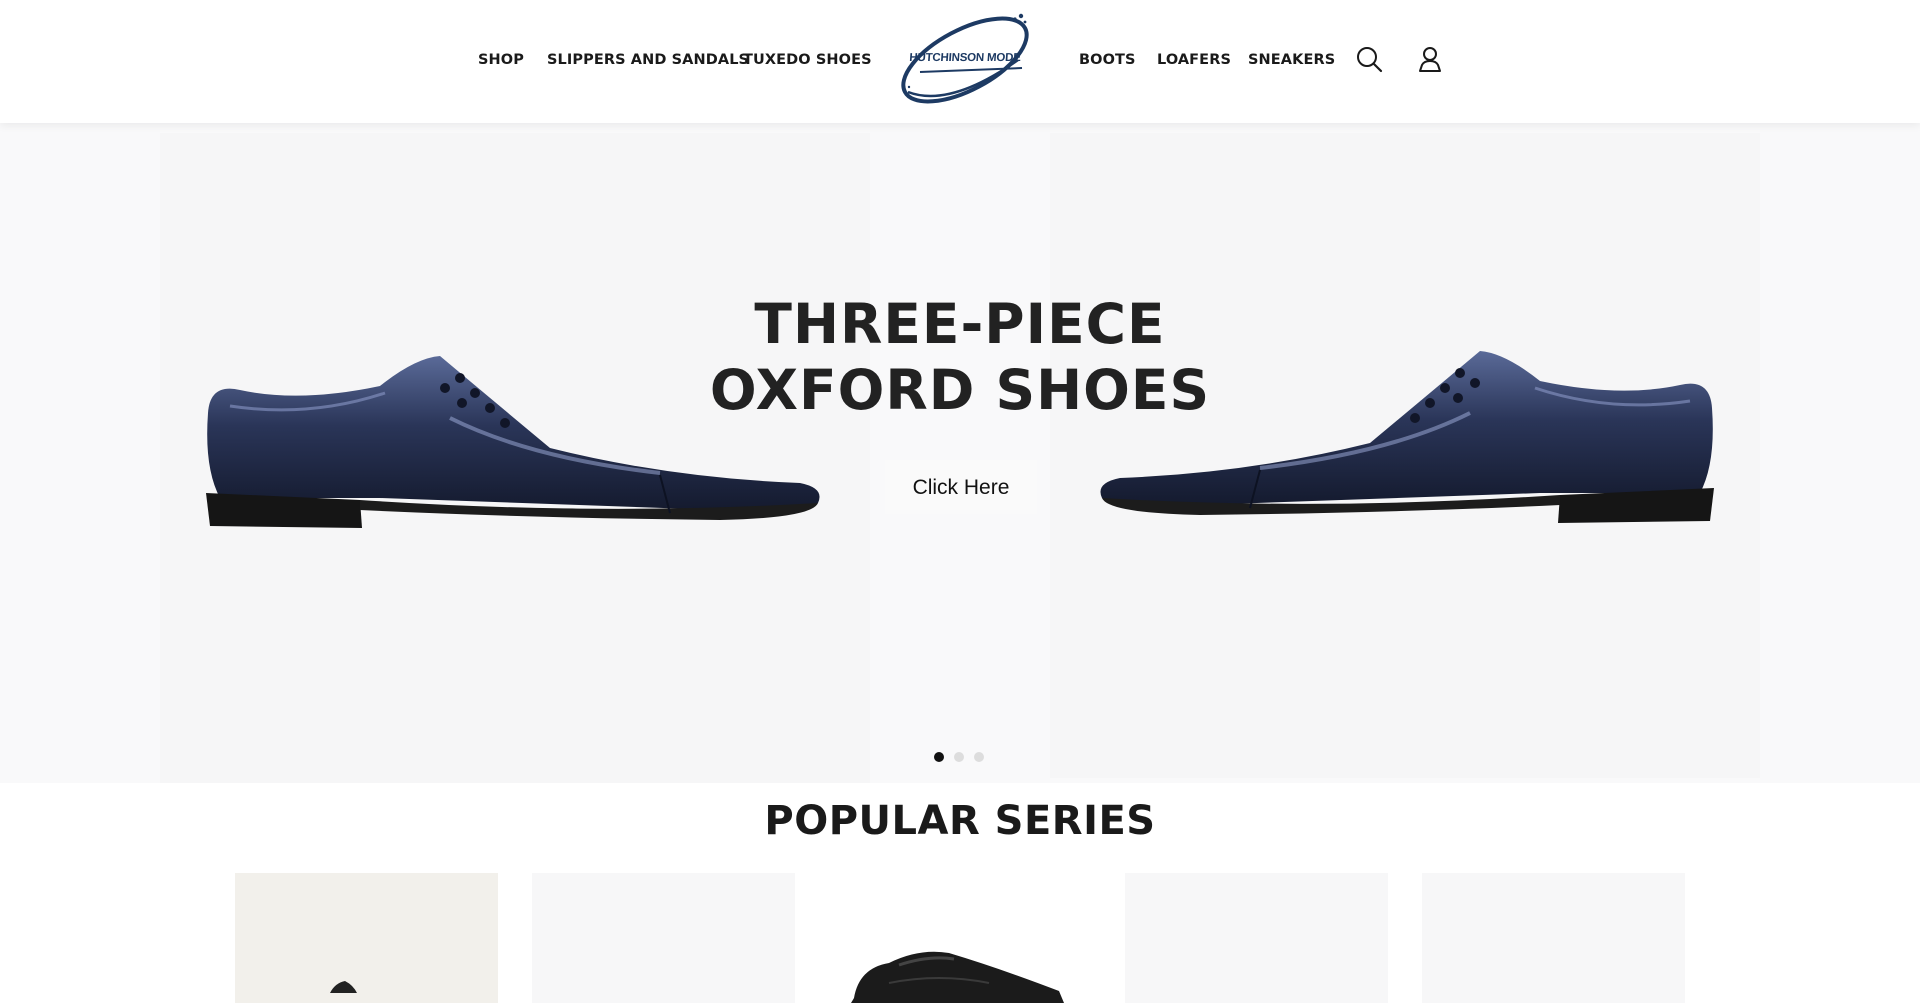 Image resolution: width=1920 pixels, height=1003 pixels. Describe the element at coordinates (960, 821) in the screenshot. I see `popular-series-title: POPULAR SERIES` at that location.